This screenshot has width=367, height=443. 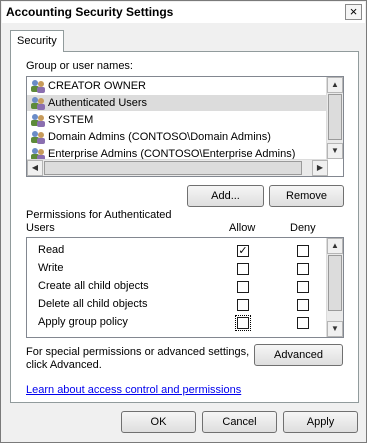 I want to click on list-item-label: CREATOR OWNER, so click(x=97, y=86).